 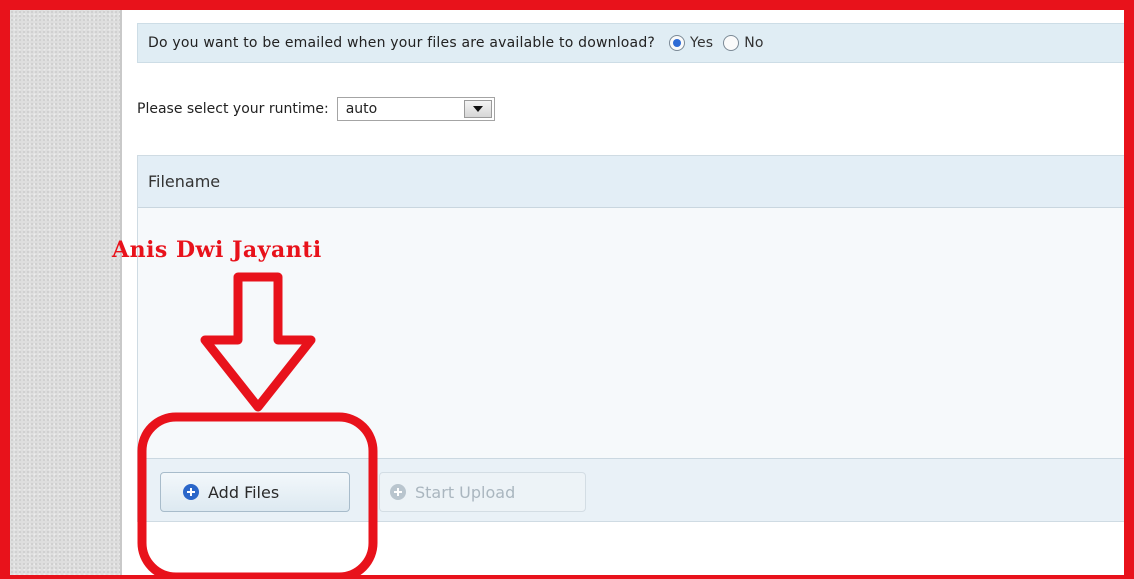 I want to click on uploader-footer: Add Files Start Upload, so click(x=636, y=489).